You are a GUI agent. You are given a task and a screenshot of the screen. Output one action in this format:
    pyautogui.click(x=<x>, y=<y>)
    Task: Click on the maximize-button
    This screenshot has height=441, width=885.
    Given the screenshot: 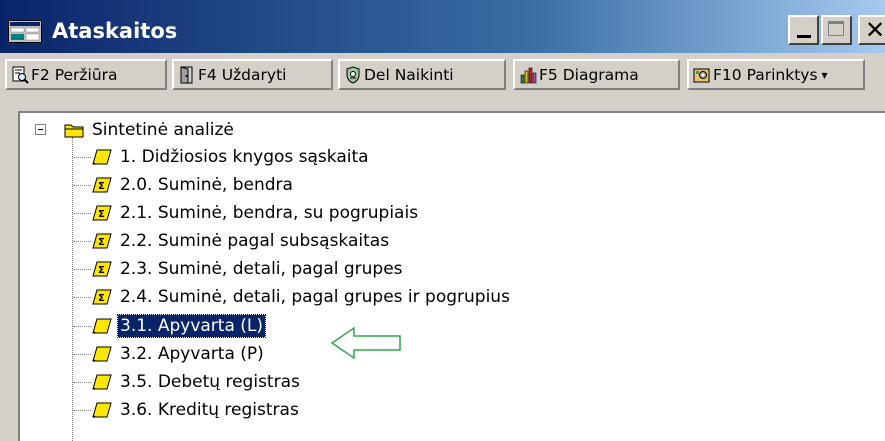 What is the action you would take?
    pyautogui.click(x=836, y=30)
    